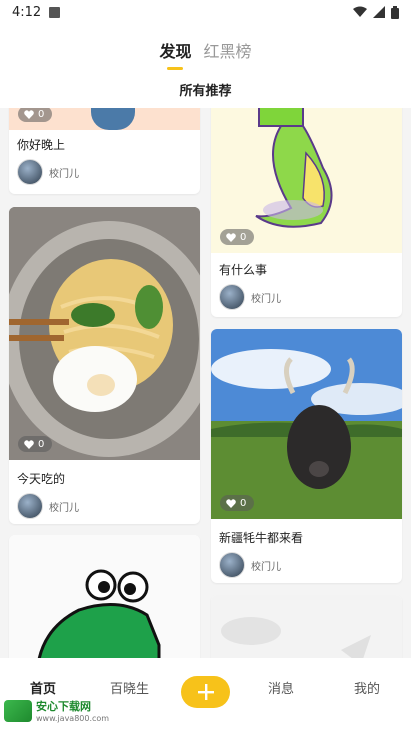 The image size is (411, 730). I want to click on post-card: 0 有什么事 校门儿, so click(306, 212).